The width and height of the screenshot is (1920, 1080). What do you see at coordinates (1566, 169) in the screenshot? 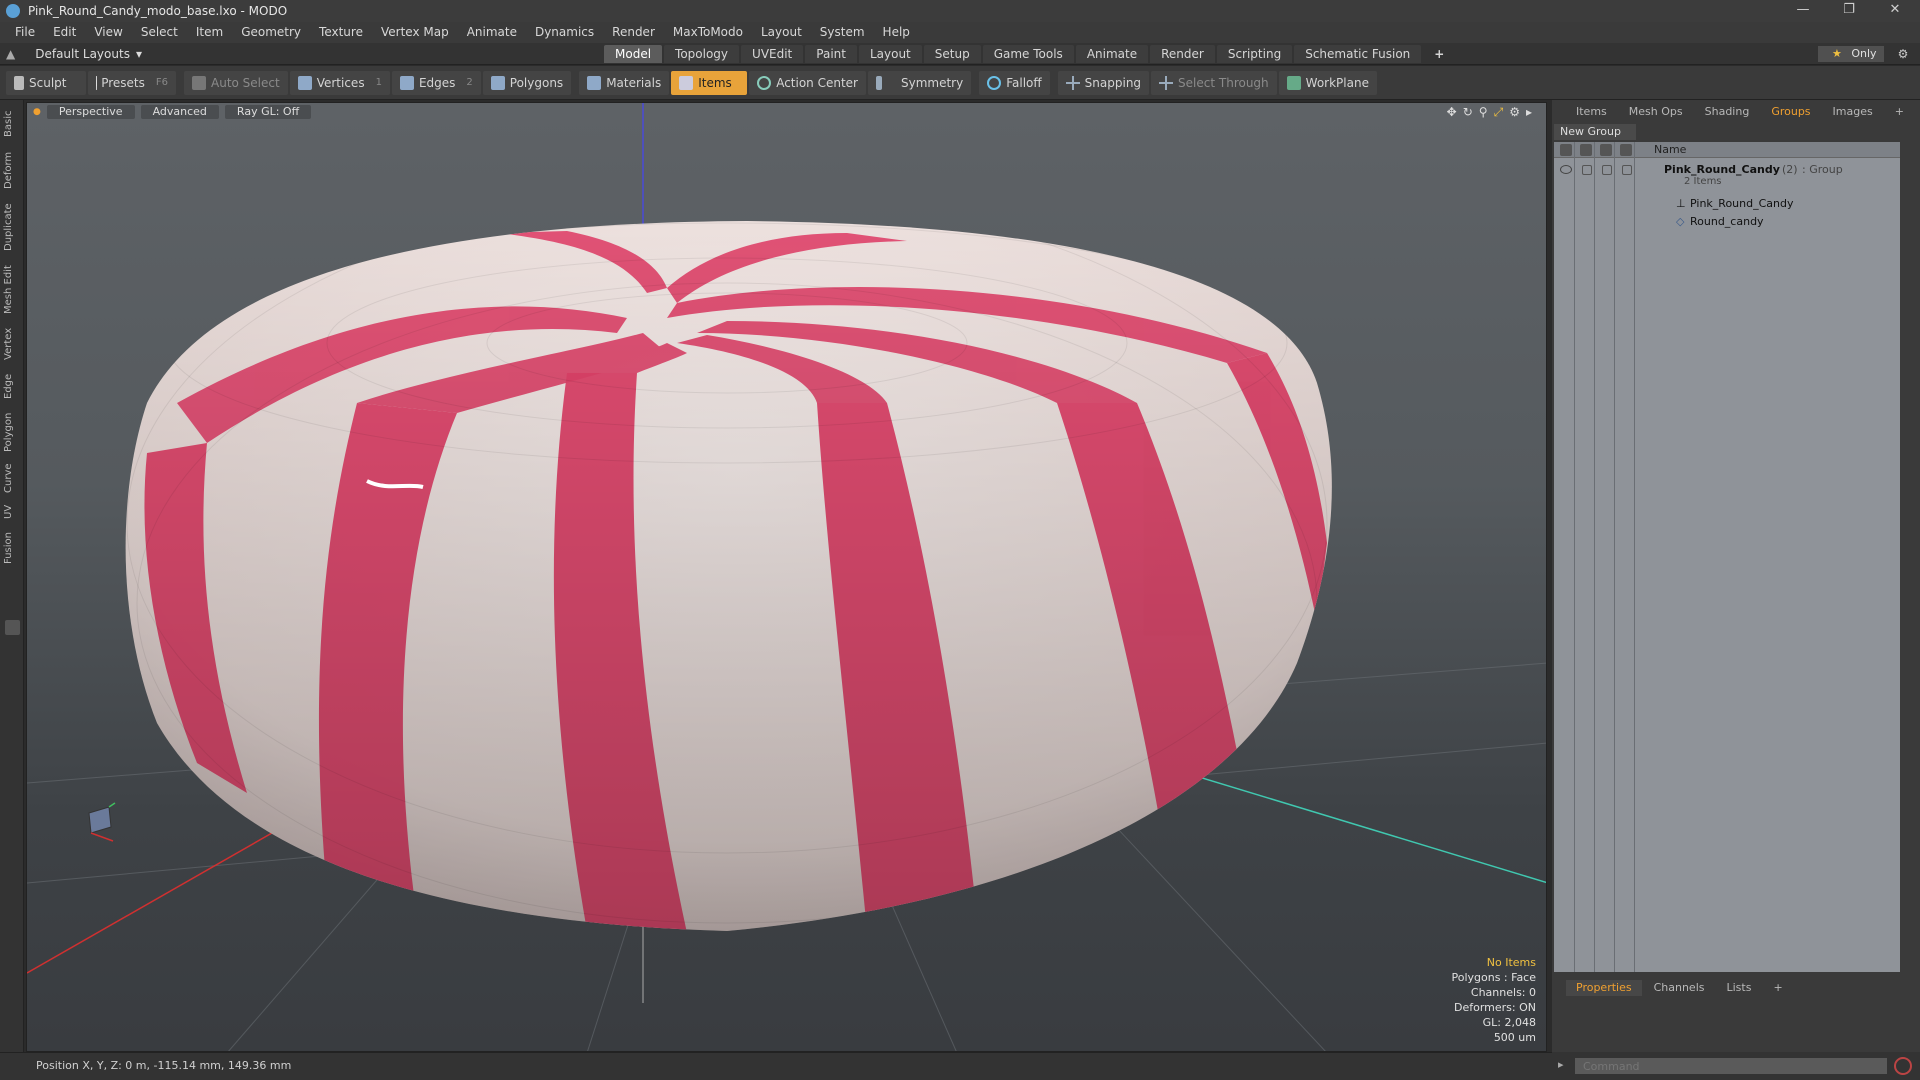
I see `eye-icon` at bounding box center [1566, 169].